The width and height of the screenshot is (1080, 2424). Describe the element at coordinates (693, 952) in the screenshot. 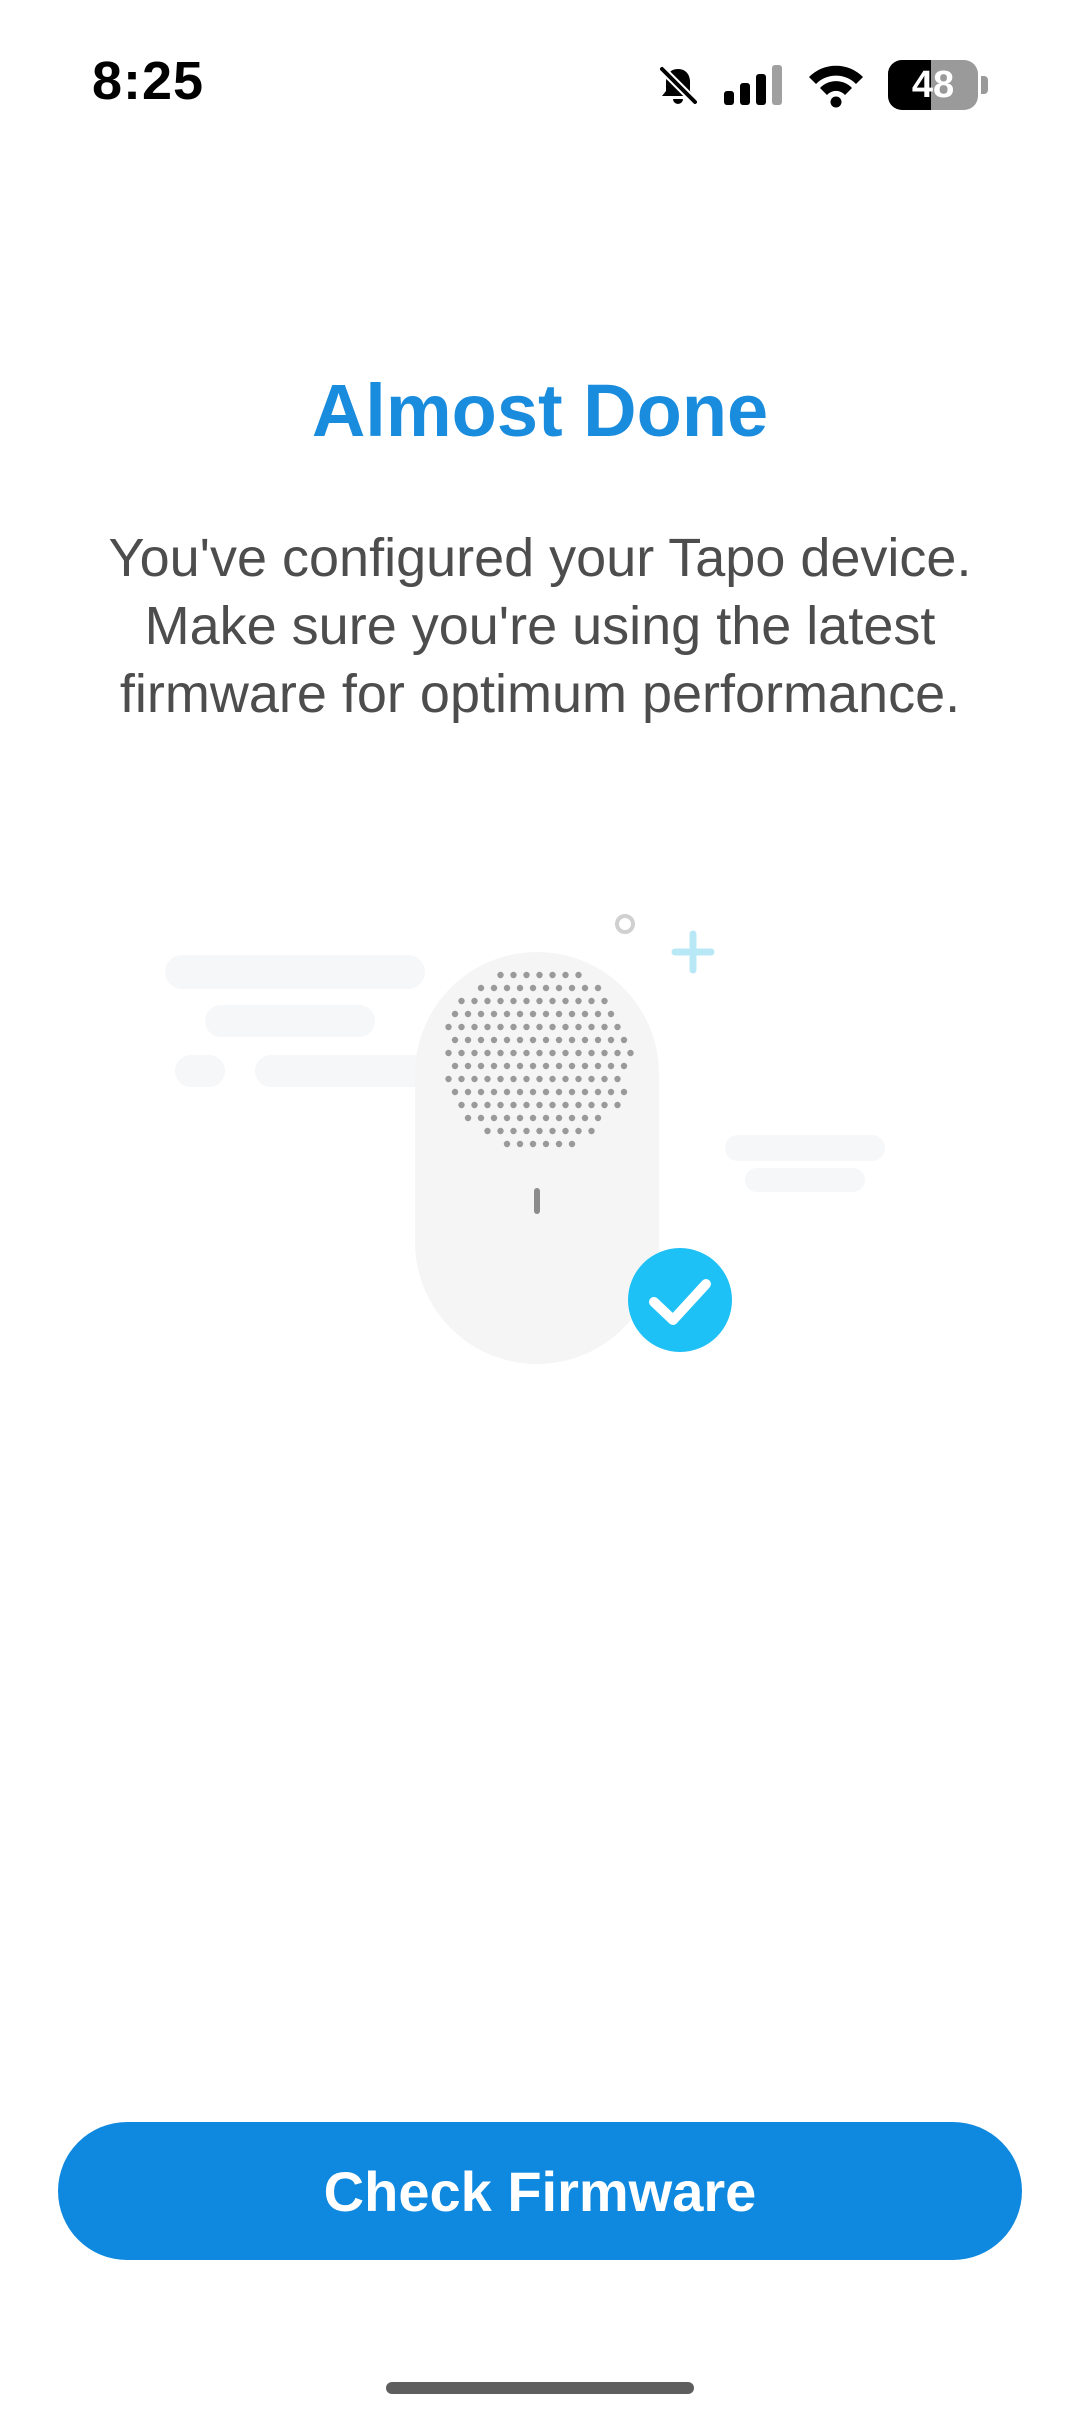

I see `sparkle-plus-icon` at that location.